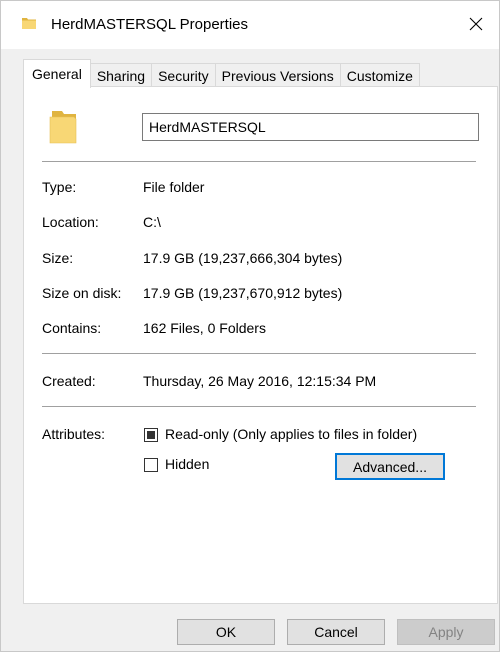 This screenshot has width=502, height=654. I want to click on size-on-disk-label: Size on disk:, so click(82, 293).